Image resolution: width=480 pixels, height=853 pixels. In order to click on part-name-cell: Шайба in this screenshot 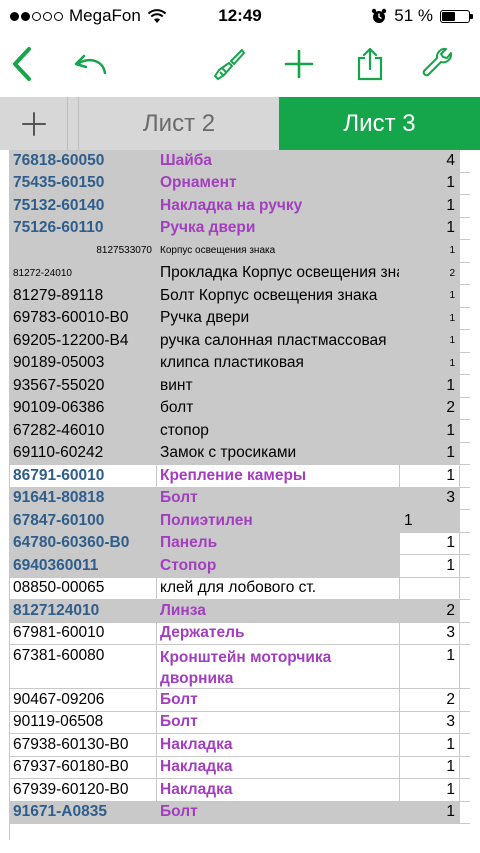, I will do `click(278, 161)`.